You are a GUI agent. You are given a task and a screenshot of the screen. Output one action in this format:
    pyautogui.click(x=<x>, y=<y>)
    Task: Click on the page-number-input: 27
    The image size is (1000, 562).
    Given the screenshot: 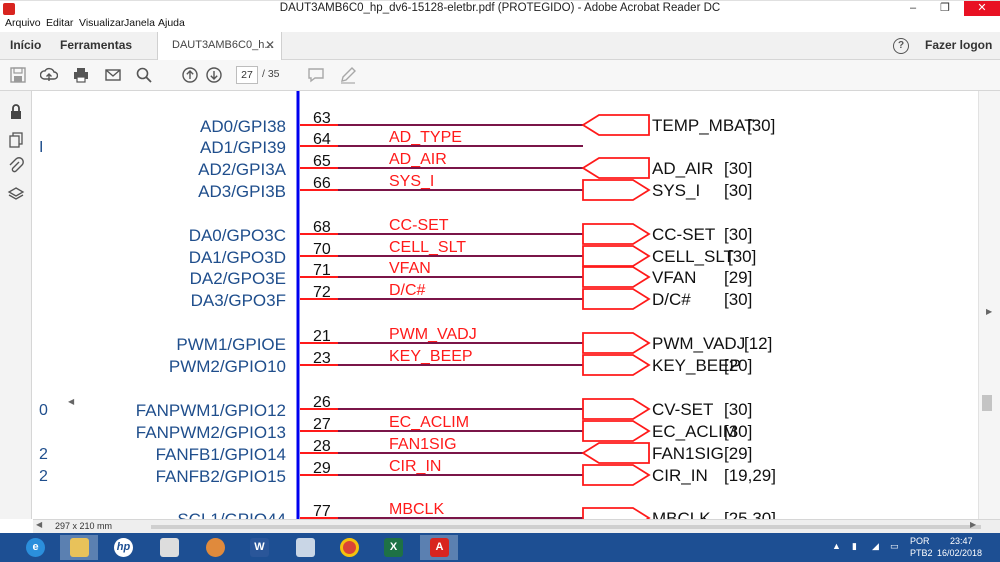 What is the action you would take?
    pyautogui.click(x=247, y=75)
    